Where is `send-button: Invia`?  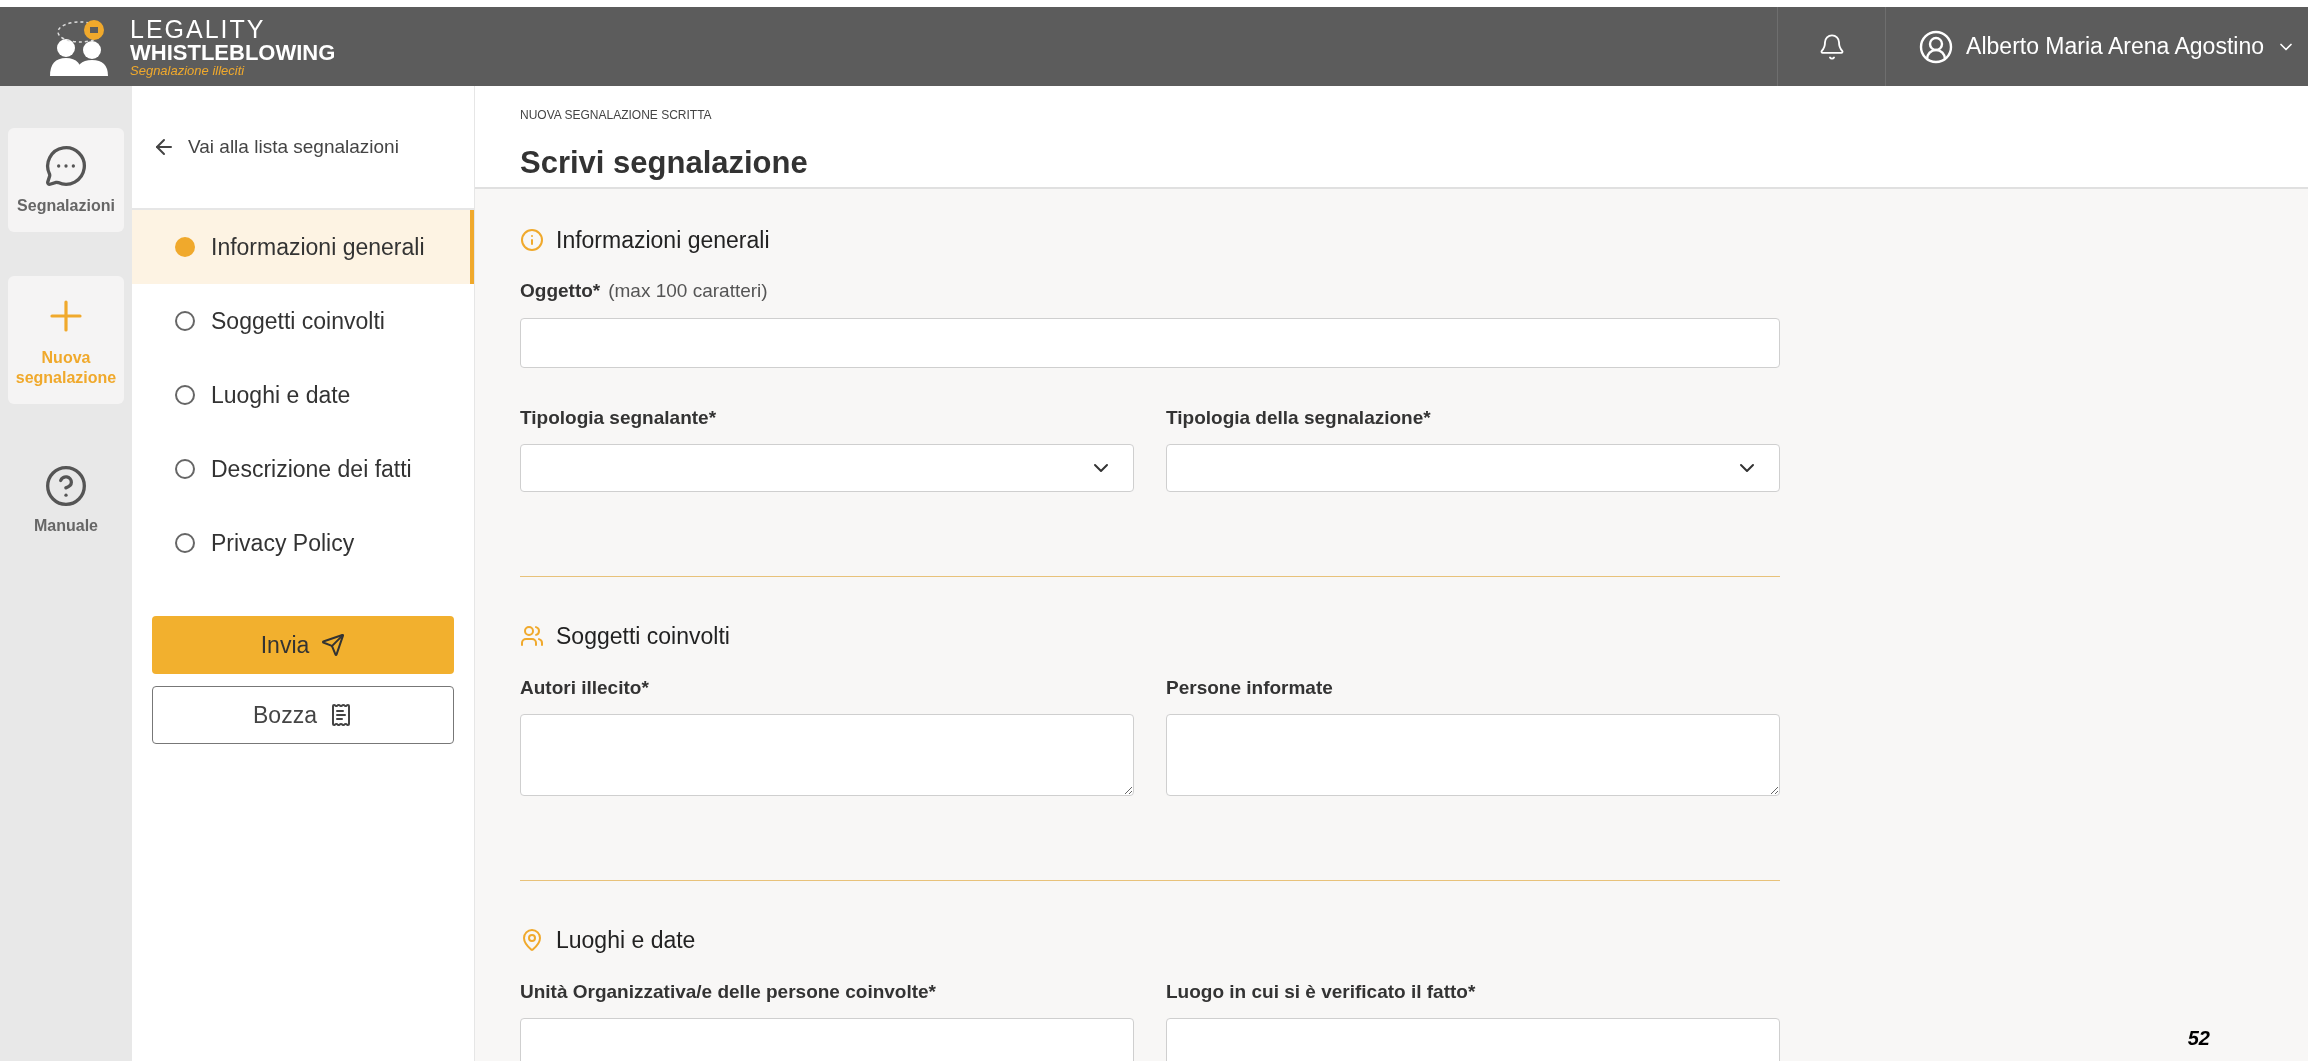
send-button: Invia is located at coordinates (303, 645).